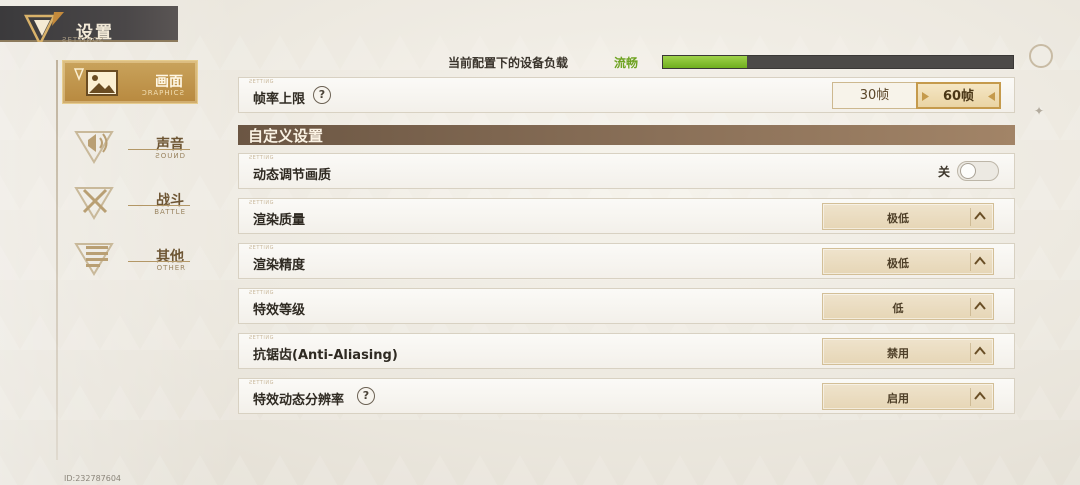  I want to click on device-load-bar, so click(838, 62).